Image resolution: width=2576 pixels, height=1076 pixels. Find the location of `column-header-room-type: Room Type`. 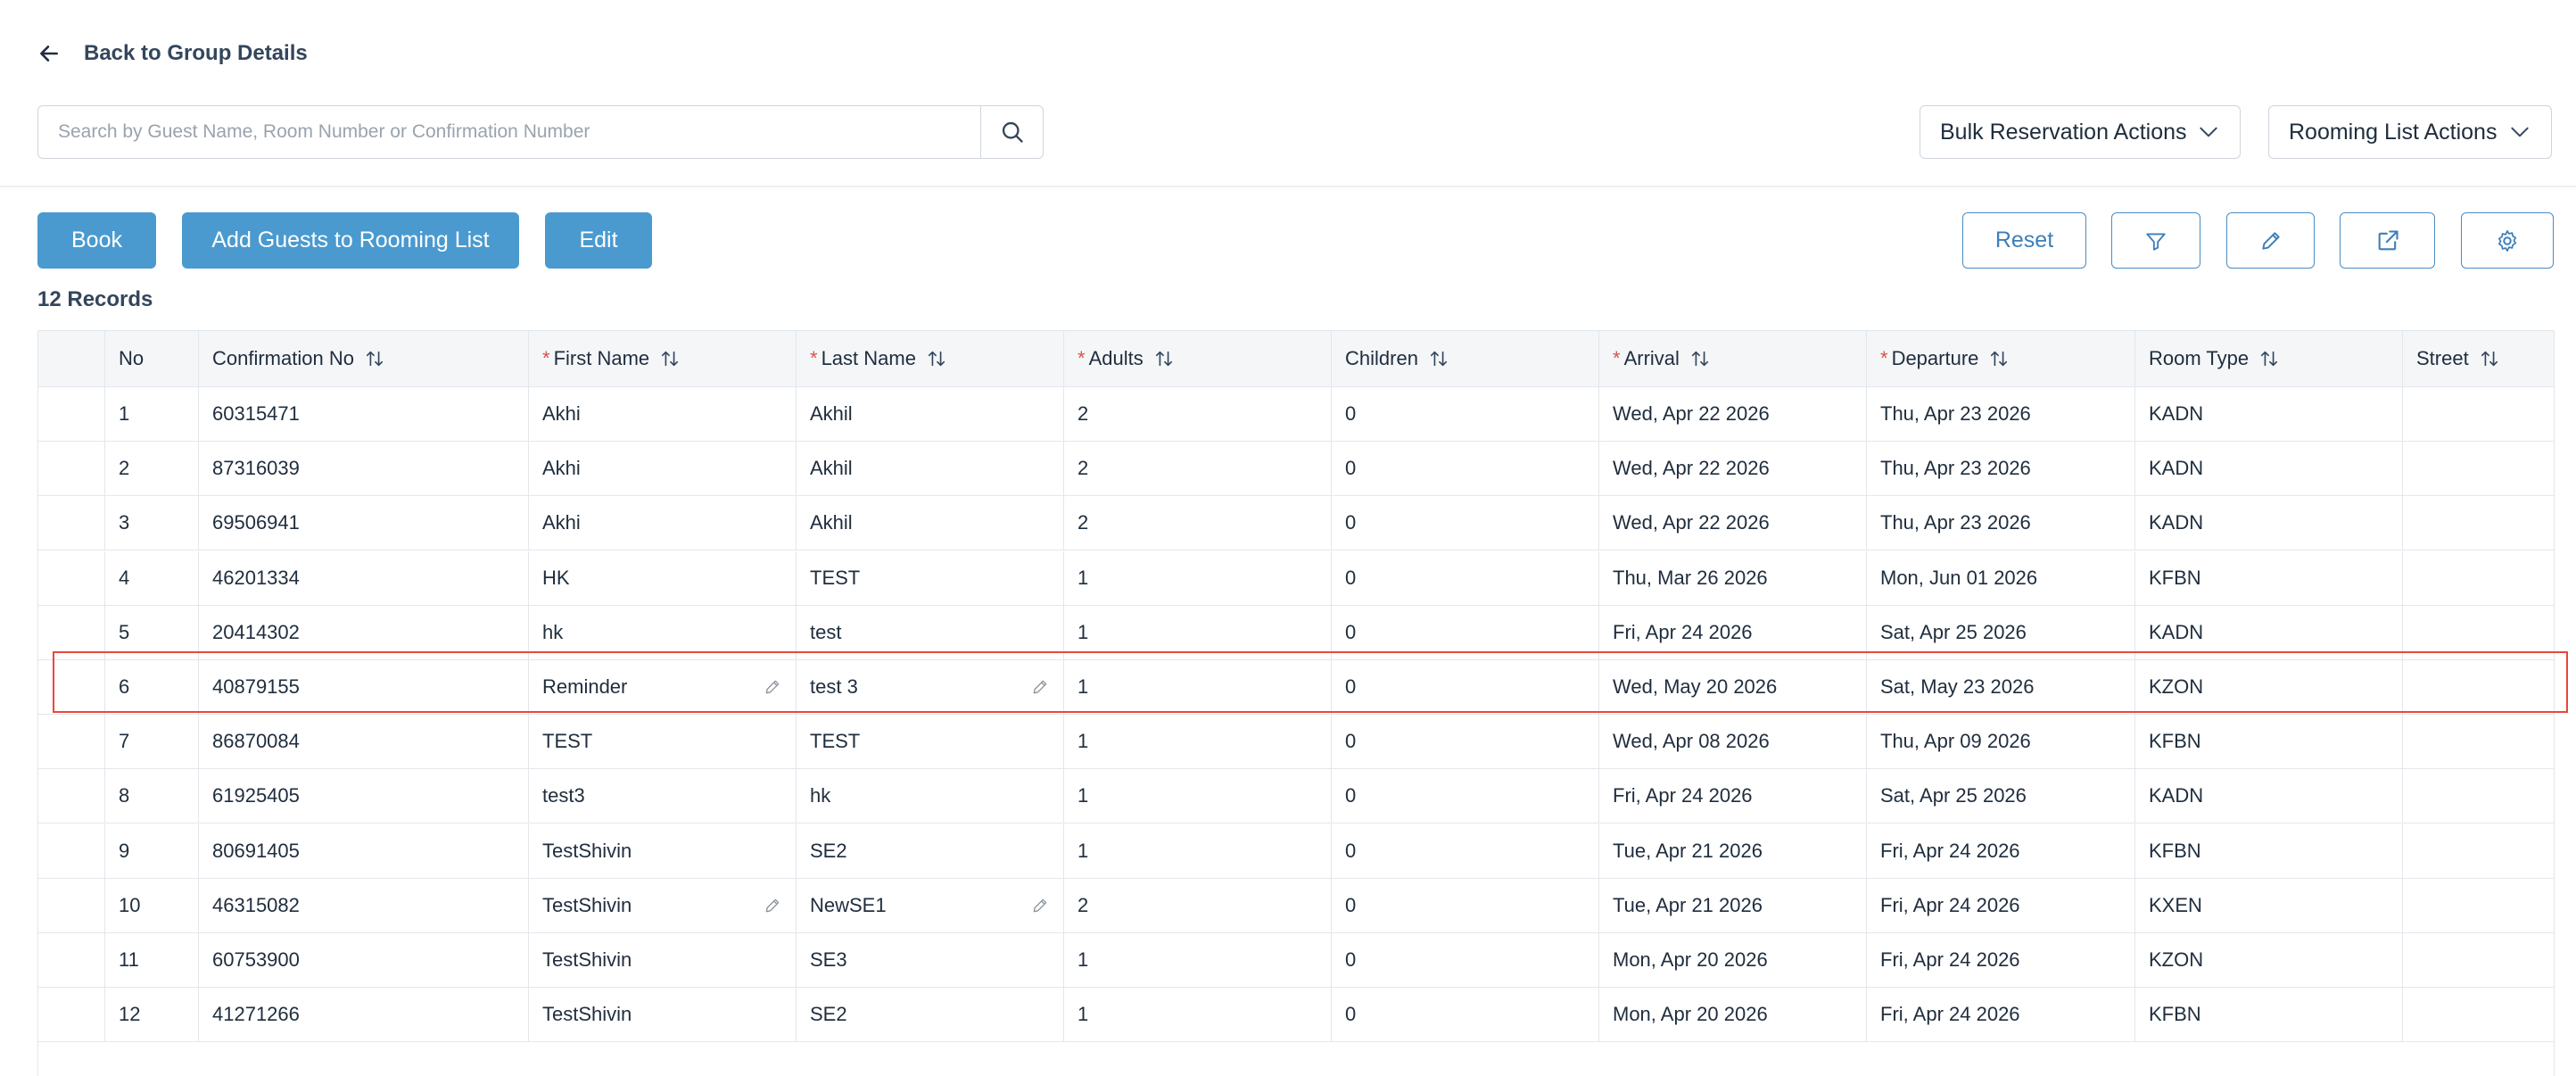

column-header-room-type: Room Type is located at coordinates (2269, 358).